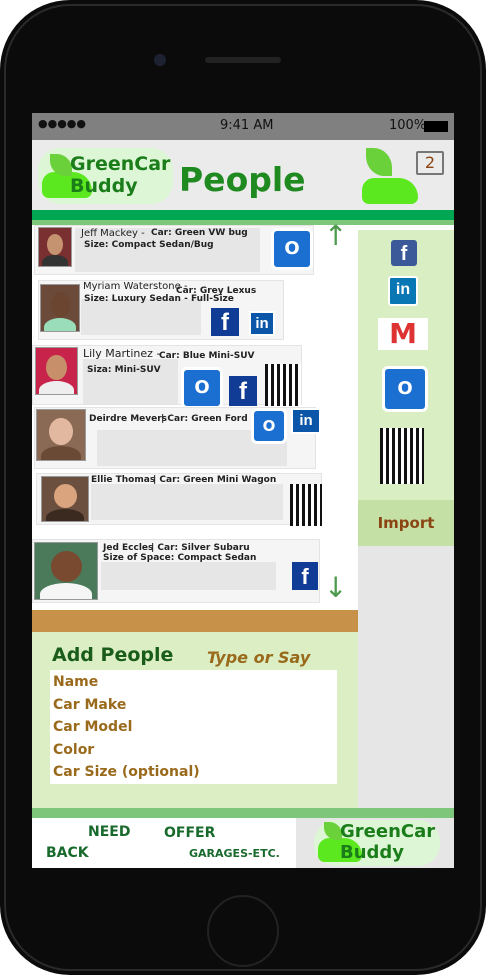 Image resolution: width=486 pixels, height=975 pixels. What do you see at coordinates (160, 60) in the screenshot?
I see `camera` at bounding box center [160, 60].